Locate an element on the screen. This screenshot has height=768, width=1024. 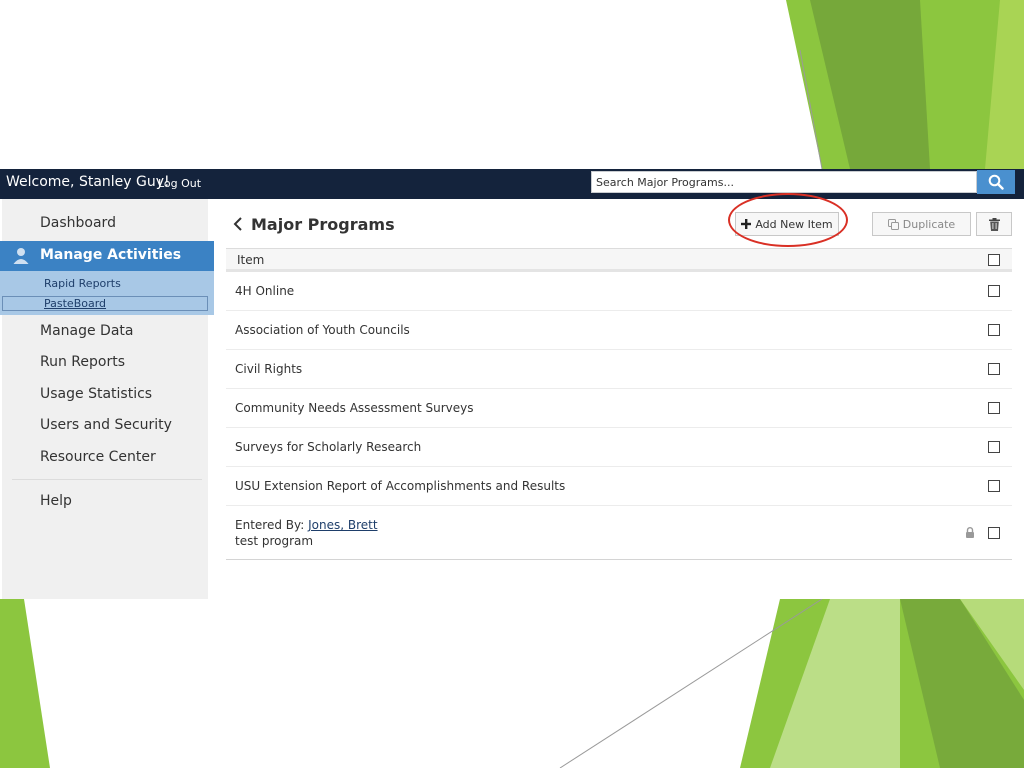
item-name: test program is located at coordinates (274, 541).